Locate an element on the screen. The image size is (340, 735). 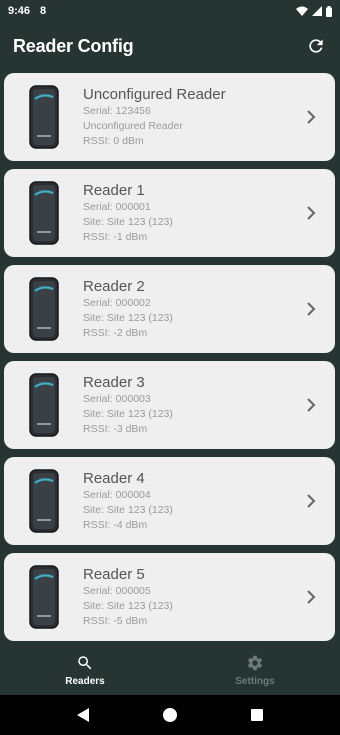
back-icon is located at coordinates (83, 715).